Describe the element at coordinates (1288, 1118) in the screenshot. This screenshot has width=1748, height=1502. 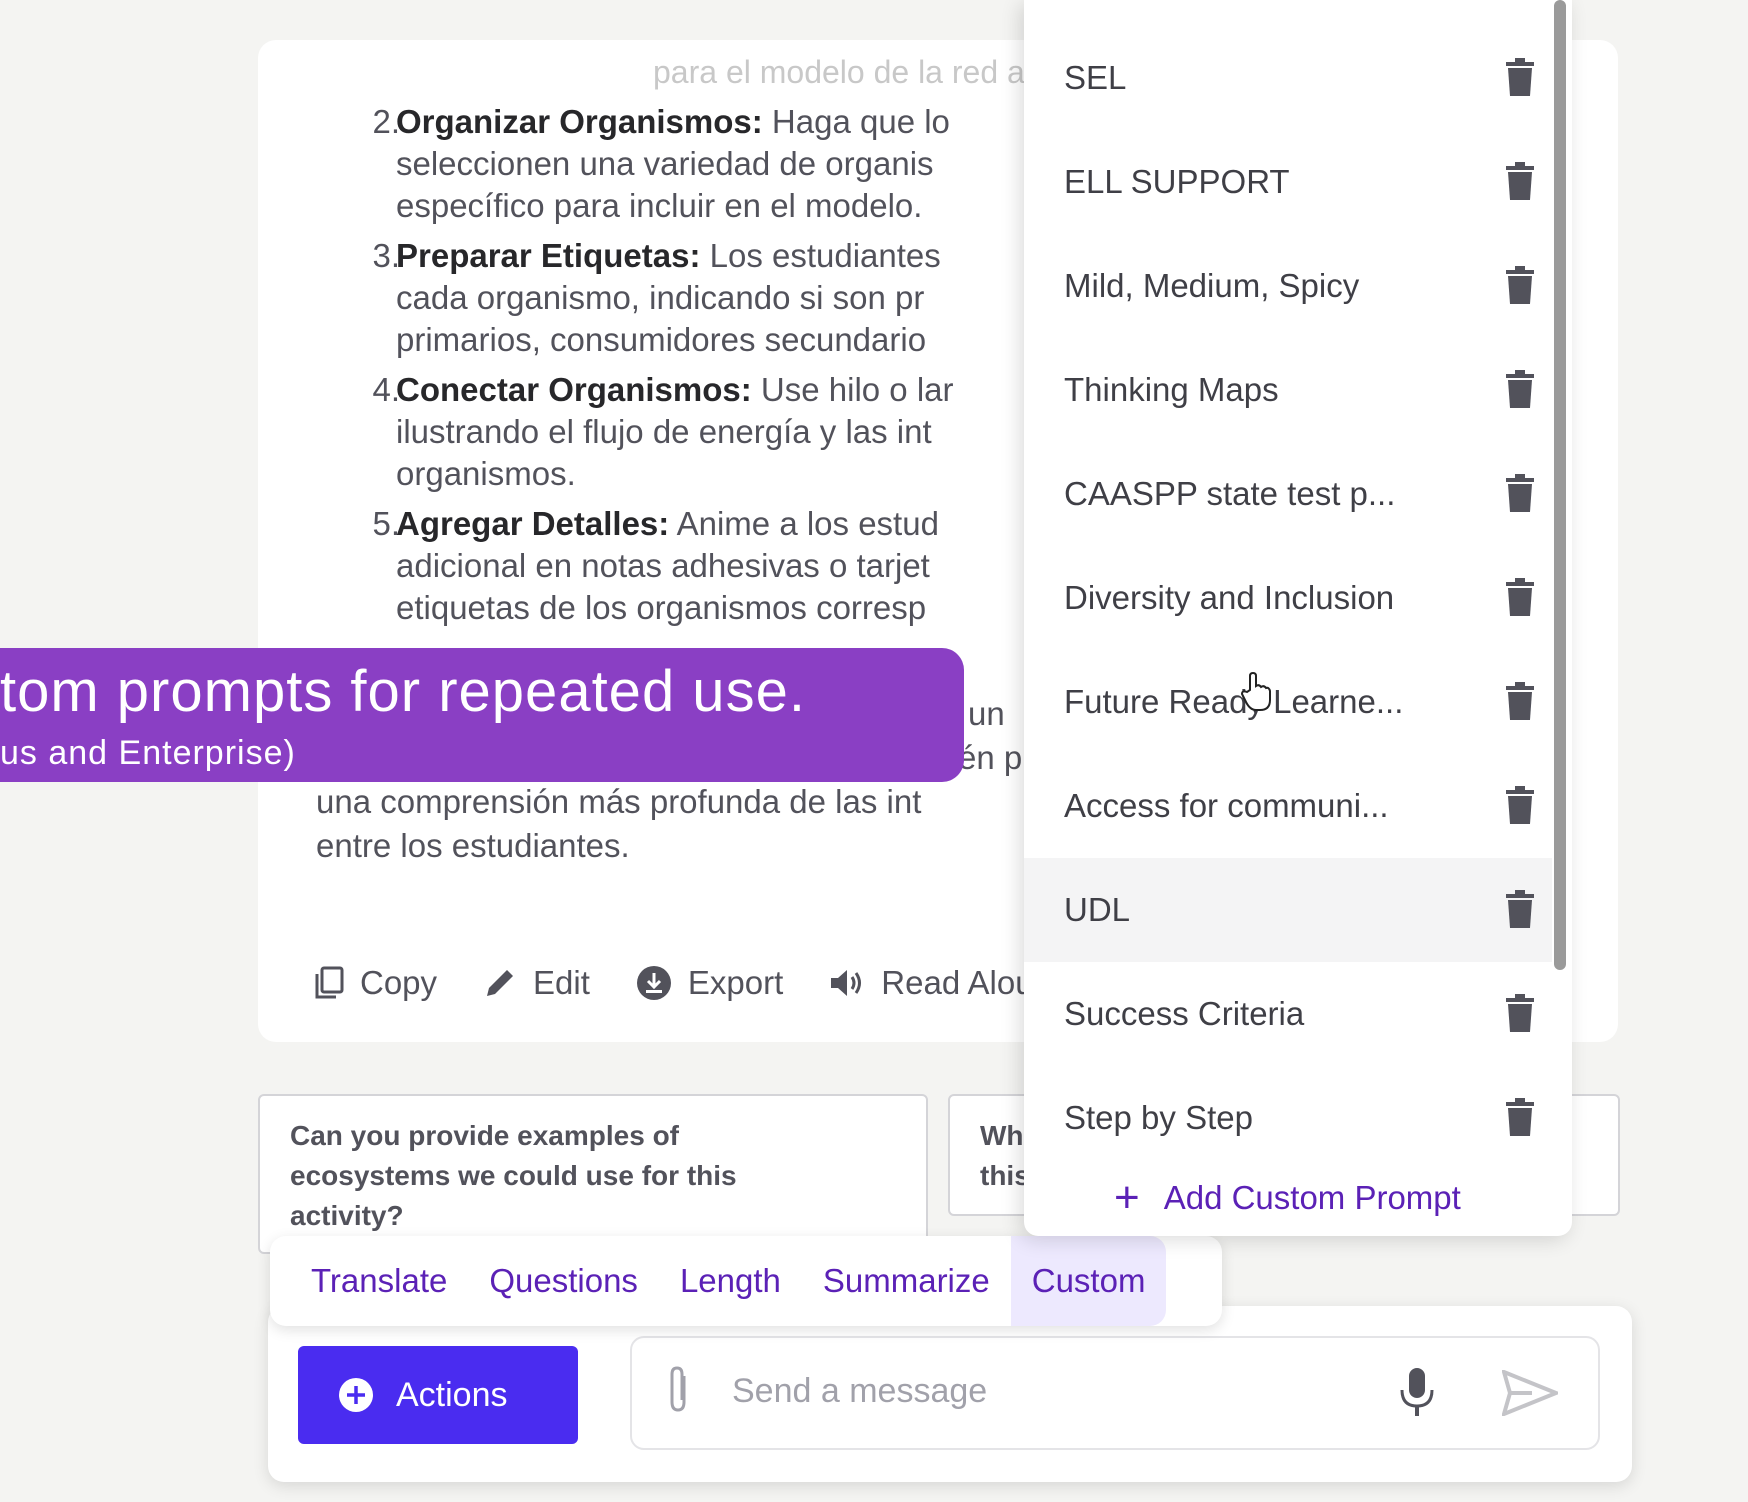
I see `custom-prompt-item: Step by Step` at that location.